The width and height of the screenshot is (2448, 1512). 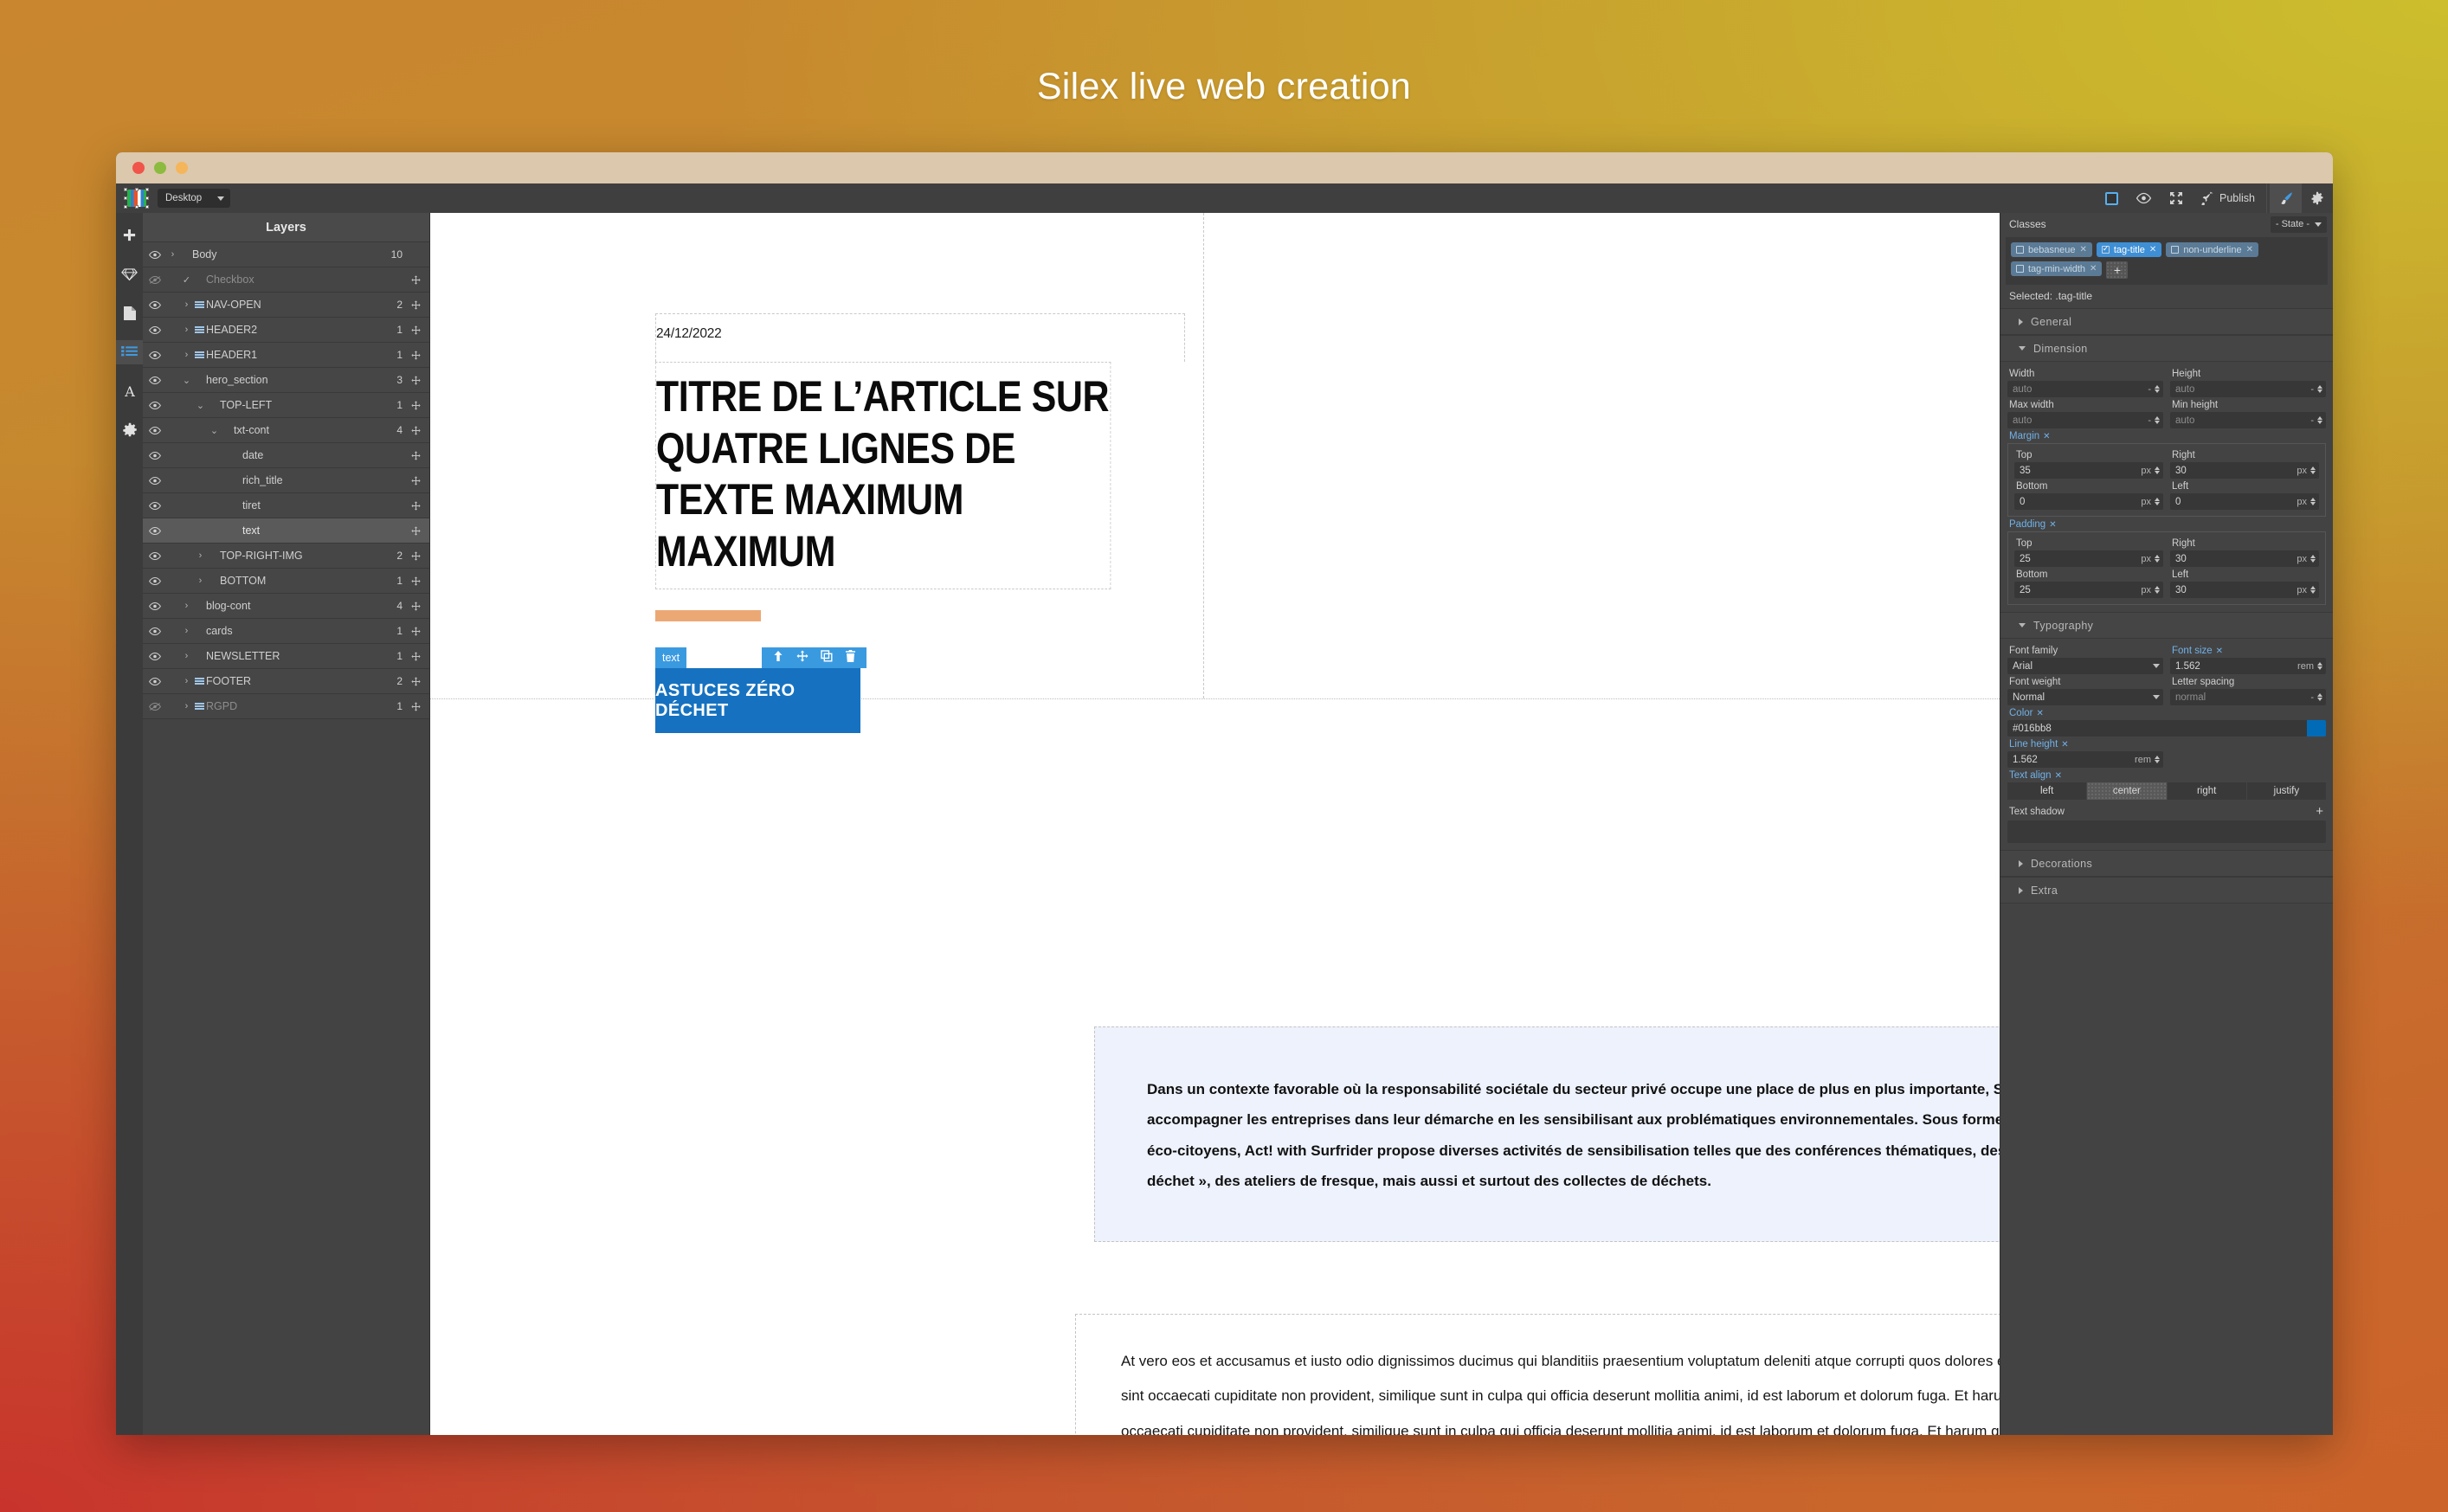 I want to click on date-text: 24/12/2022, so click(x=920, y=337).